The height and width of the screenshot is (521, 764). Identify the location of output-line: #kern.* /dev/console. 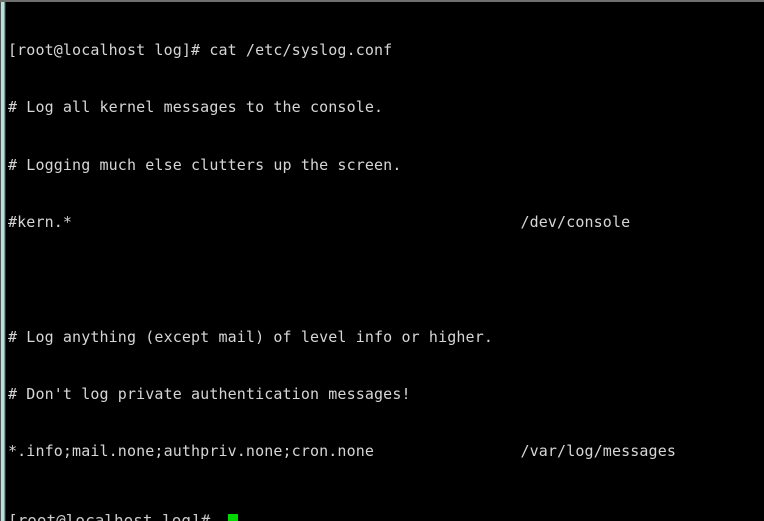
(319, 222).